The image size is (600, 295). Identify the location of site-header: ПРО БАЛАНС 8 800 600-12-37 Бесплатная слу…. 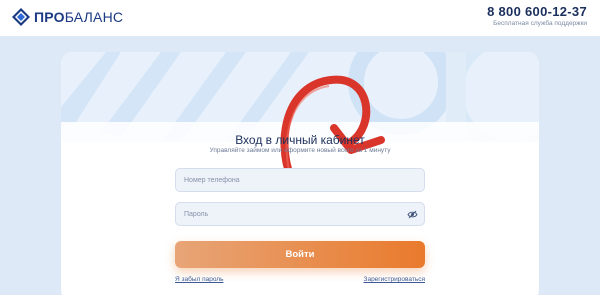
(300, 18).